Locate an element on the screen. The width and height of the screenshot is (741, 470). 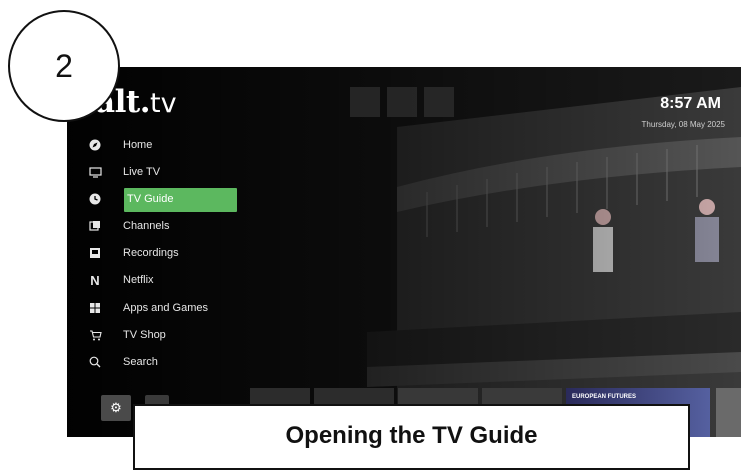
netflix-icon: N is located at coordinates (95, 280).